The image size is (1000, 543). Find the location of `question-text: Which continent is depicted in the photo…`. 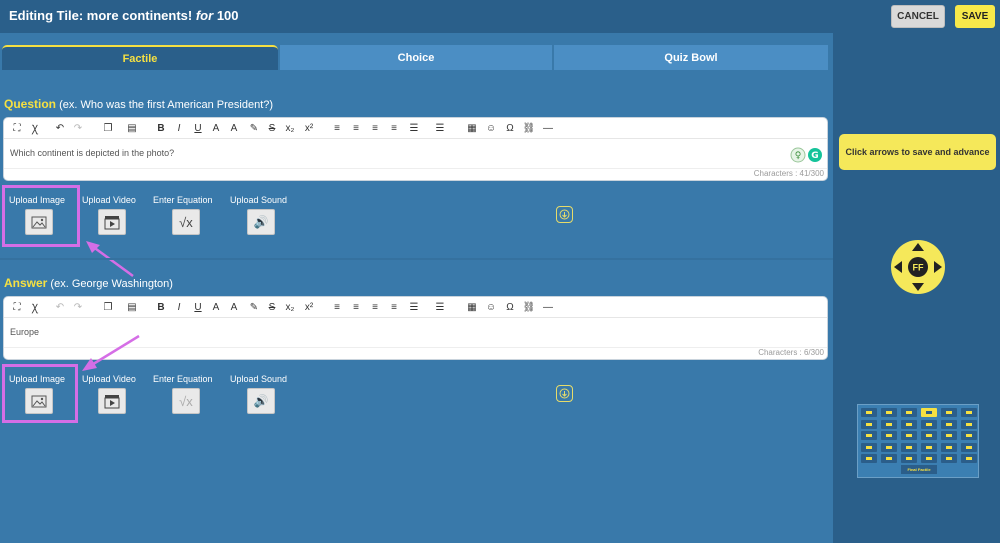

question-text: Which continent is depicted in the photo… is located at coordinates (92, 153).